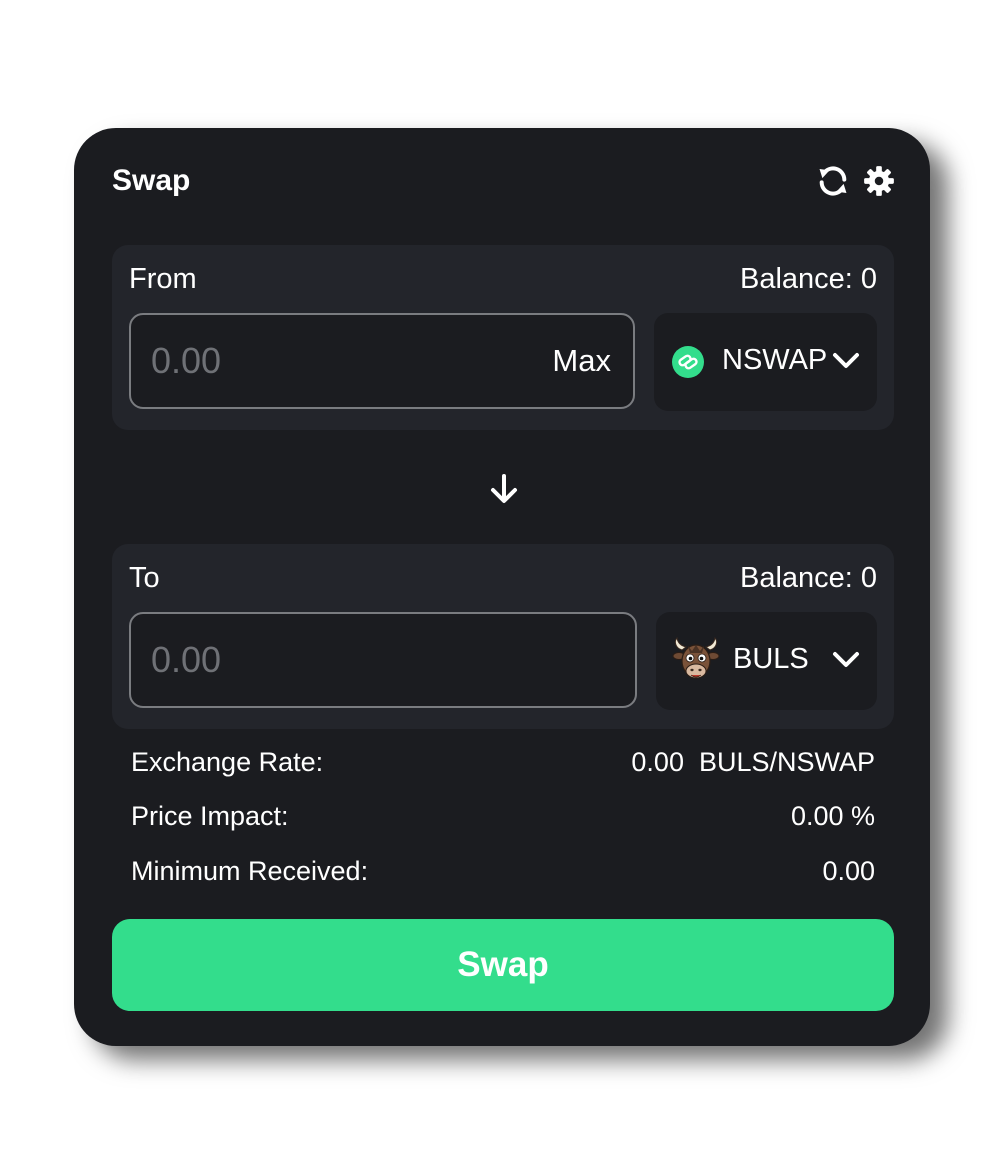 The height and width of the screenshot is (1173, 1003). I want to click on to-amount-box, so click(383, 660).